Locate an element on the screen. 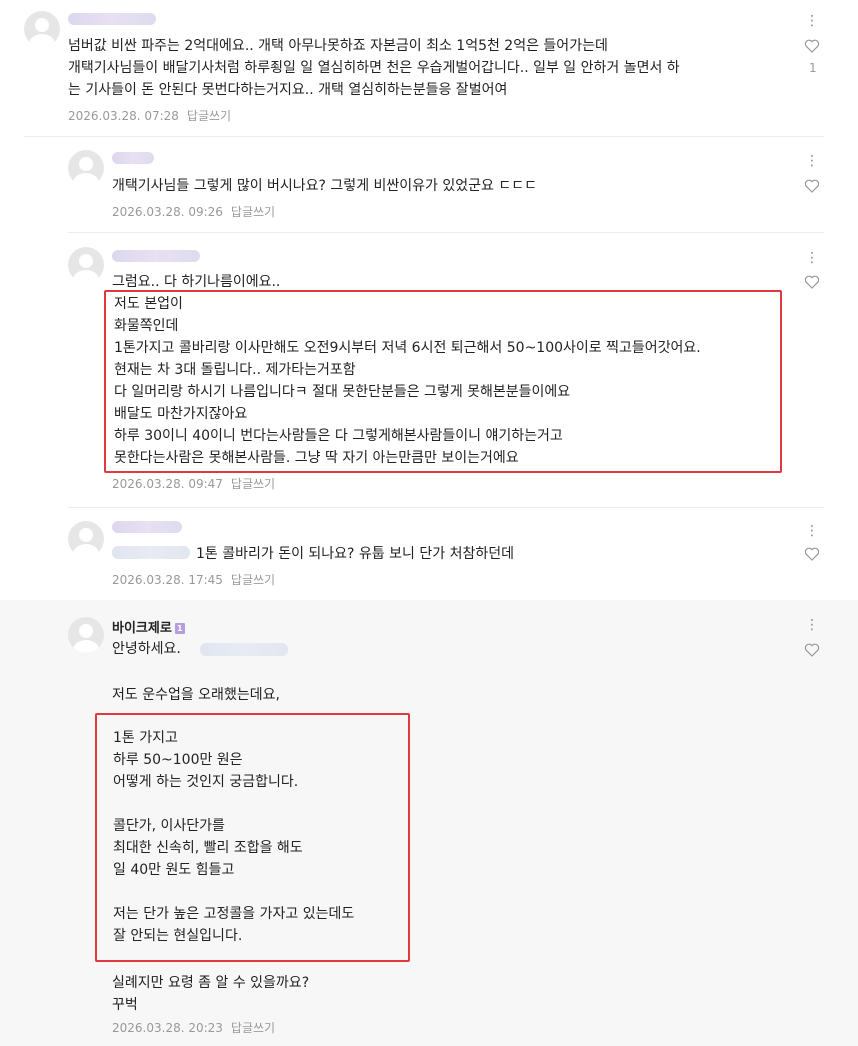 Image resolution: width=858 pixels, height=1046 pixels. comment-date: 2026.03.28. 09:47 is located at coordinates (167, 484).